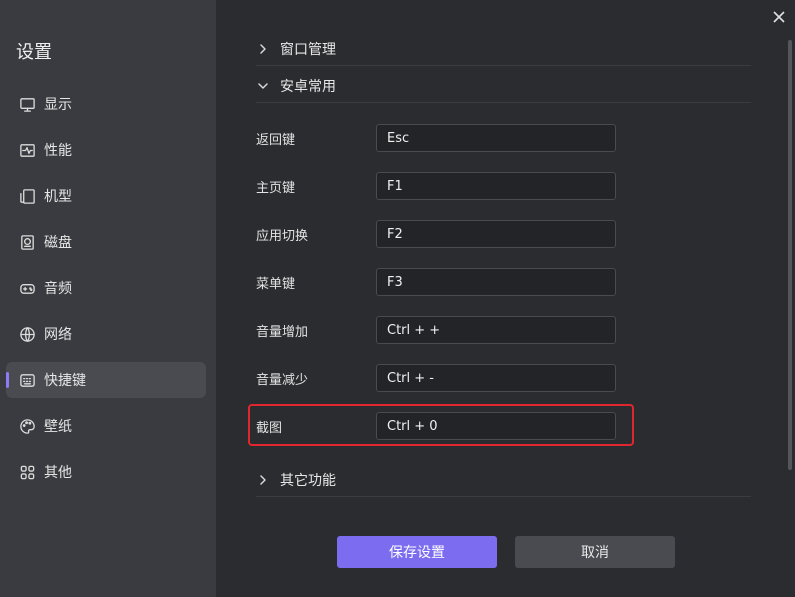 The height and width of the screenshot is (597, 795). I want to click on sidebar-title: 设置, so click(34, 52).